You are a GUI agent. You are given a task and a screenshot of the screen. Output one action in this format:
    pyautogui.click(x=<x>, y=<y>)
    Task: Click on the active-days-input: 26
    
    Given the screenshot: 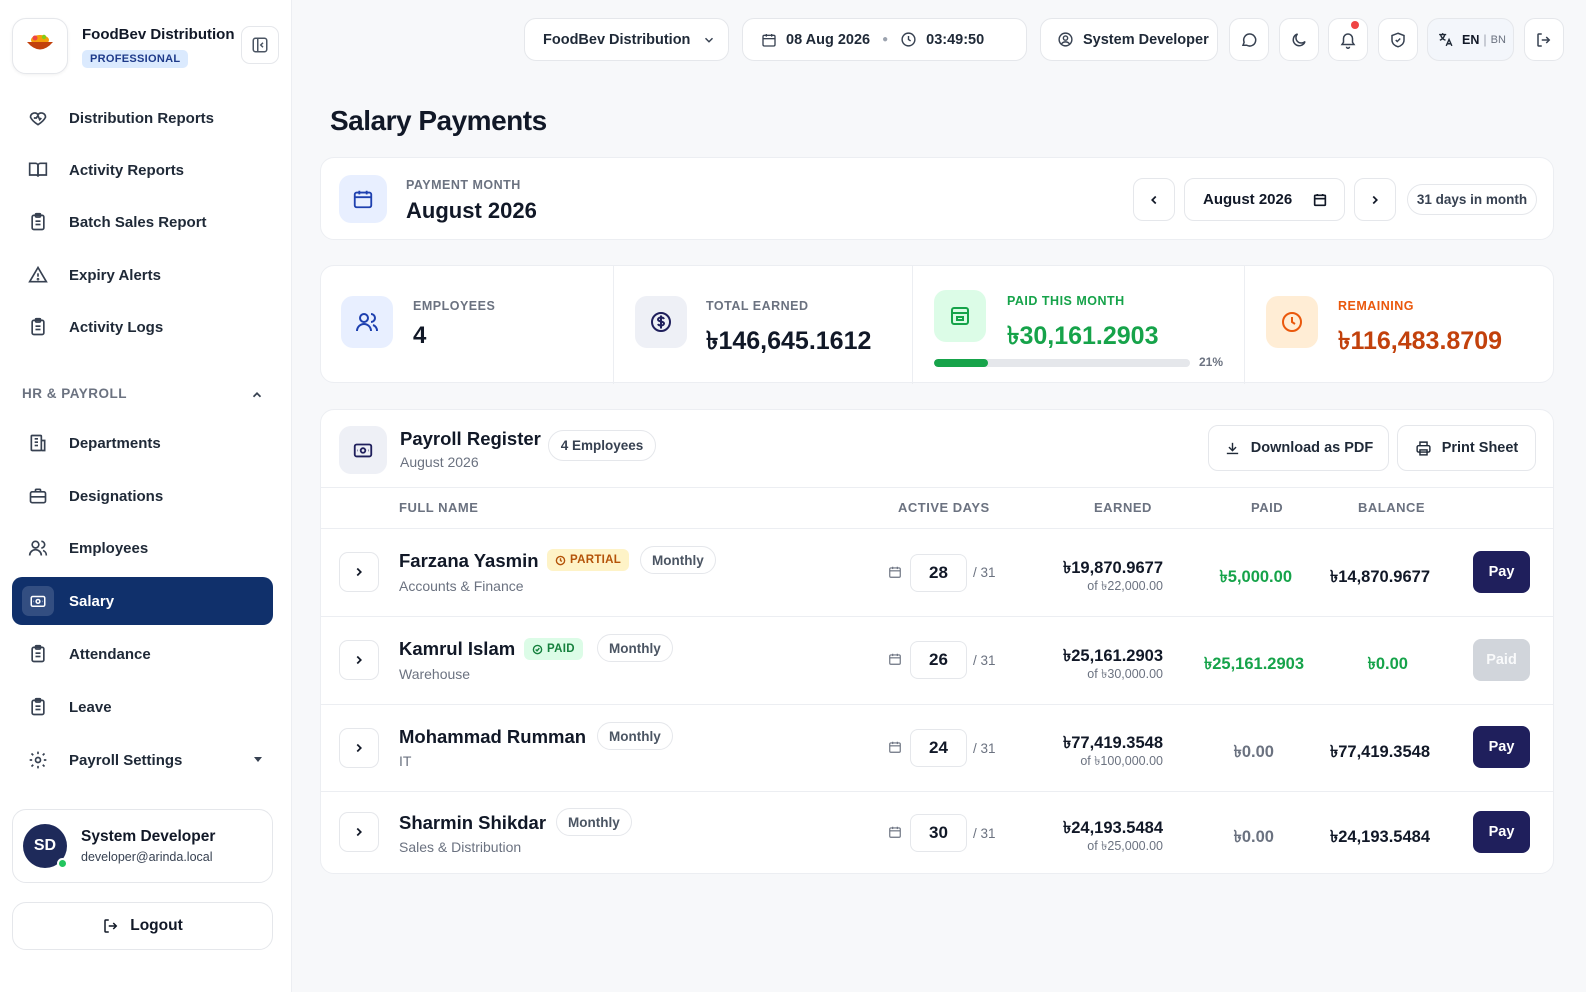 What is the action you would take?
    pyautogui.click(x=938, y=660)
    